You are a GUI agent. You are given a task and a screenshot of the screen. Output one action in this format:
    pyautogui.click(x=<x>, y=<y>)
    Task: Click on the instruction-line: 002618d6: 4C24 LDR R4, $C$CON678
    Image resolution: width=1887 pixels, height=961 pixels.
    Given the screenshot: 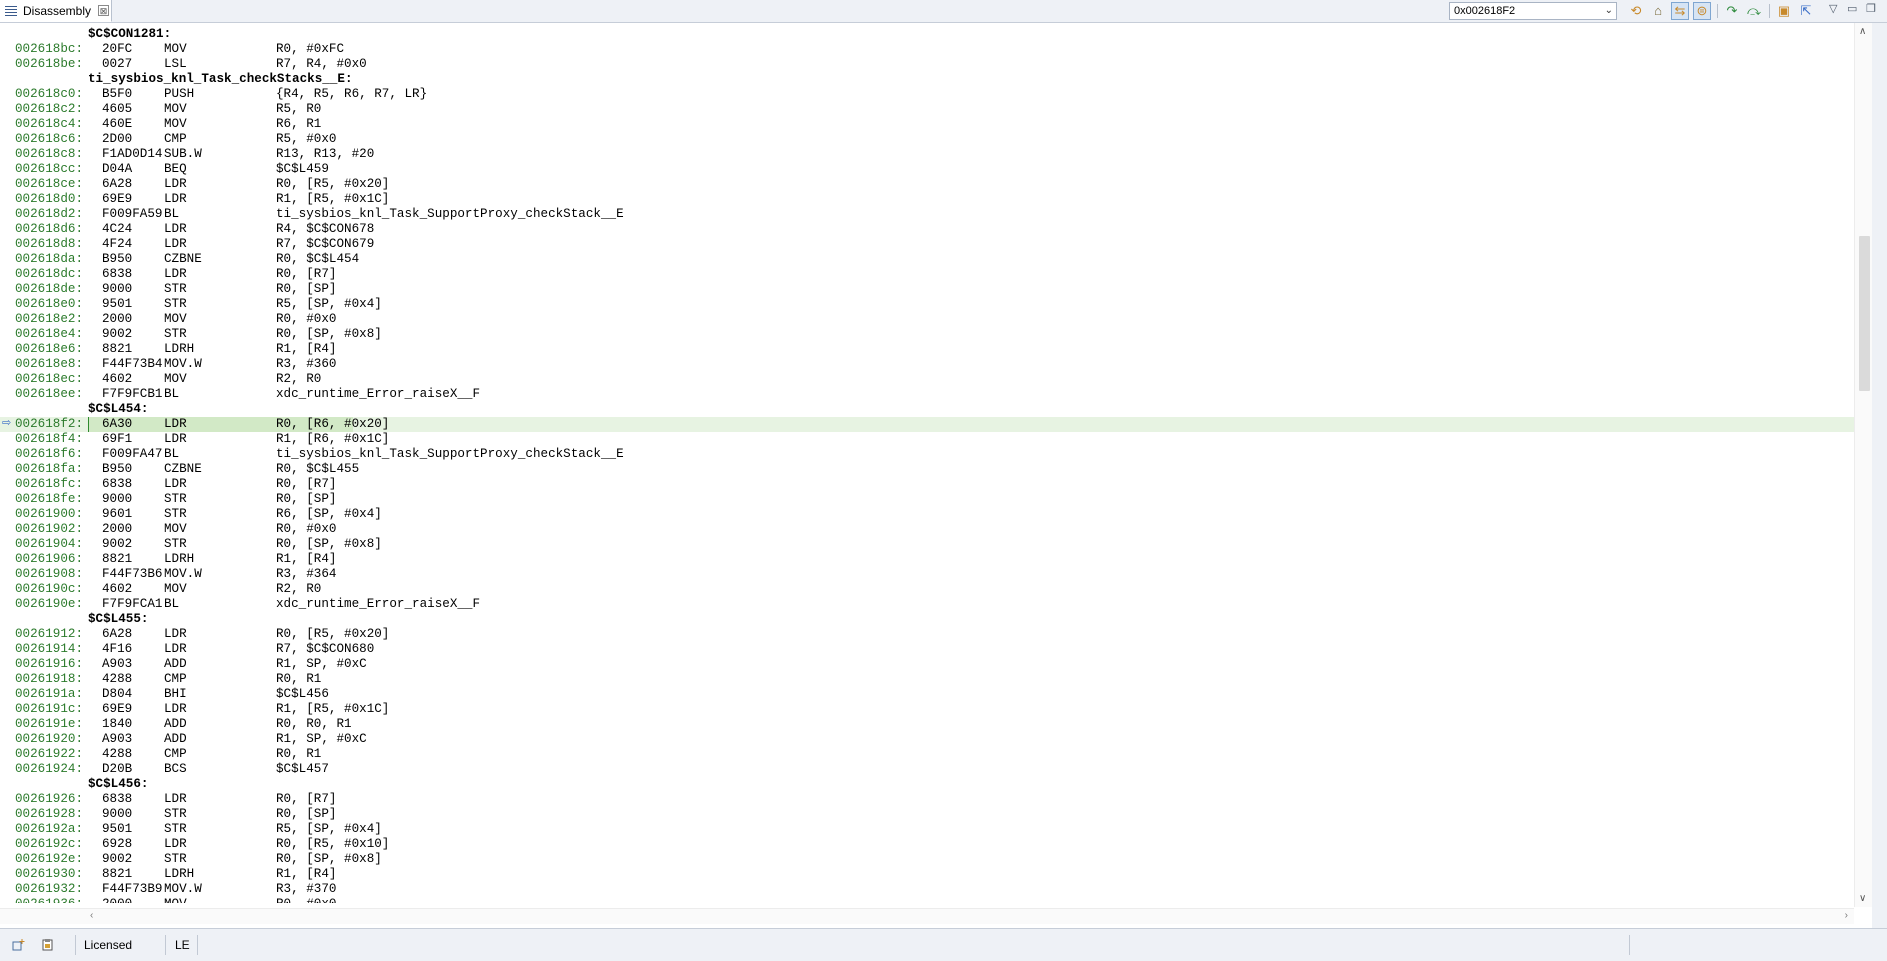 What is the action you would take?
    pyautogui.click(x=927, y=229)
    